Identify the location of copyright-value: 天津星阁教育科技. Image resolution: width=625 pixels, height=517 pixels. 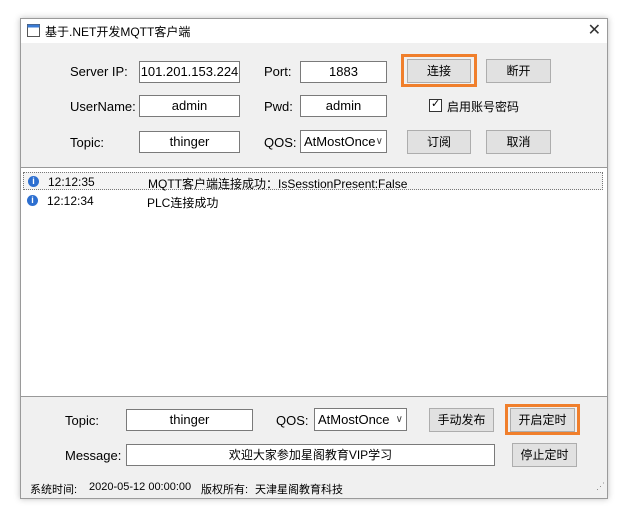
(299, 490).